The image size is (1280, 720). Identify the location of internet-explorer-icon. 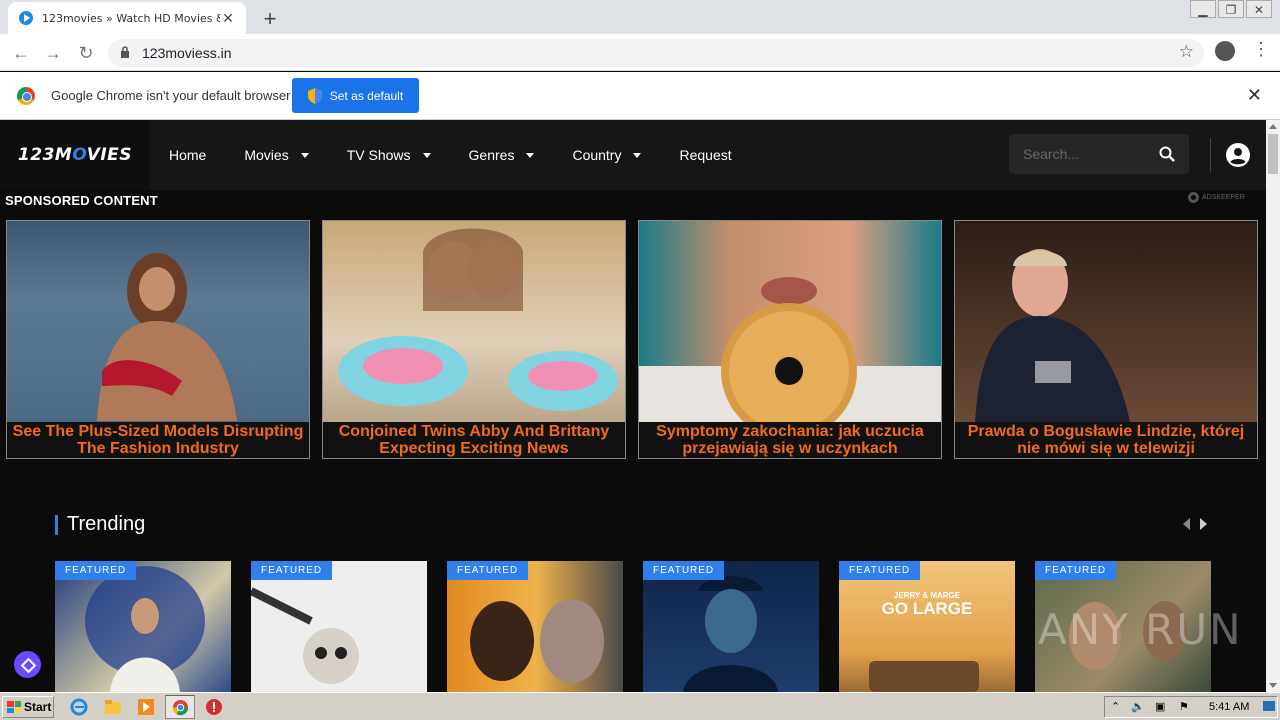
(79, 707).